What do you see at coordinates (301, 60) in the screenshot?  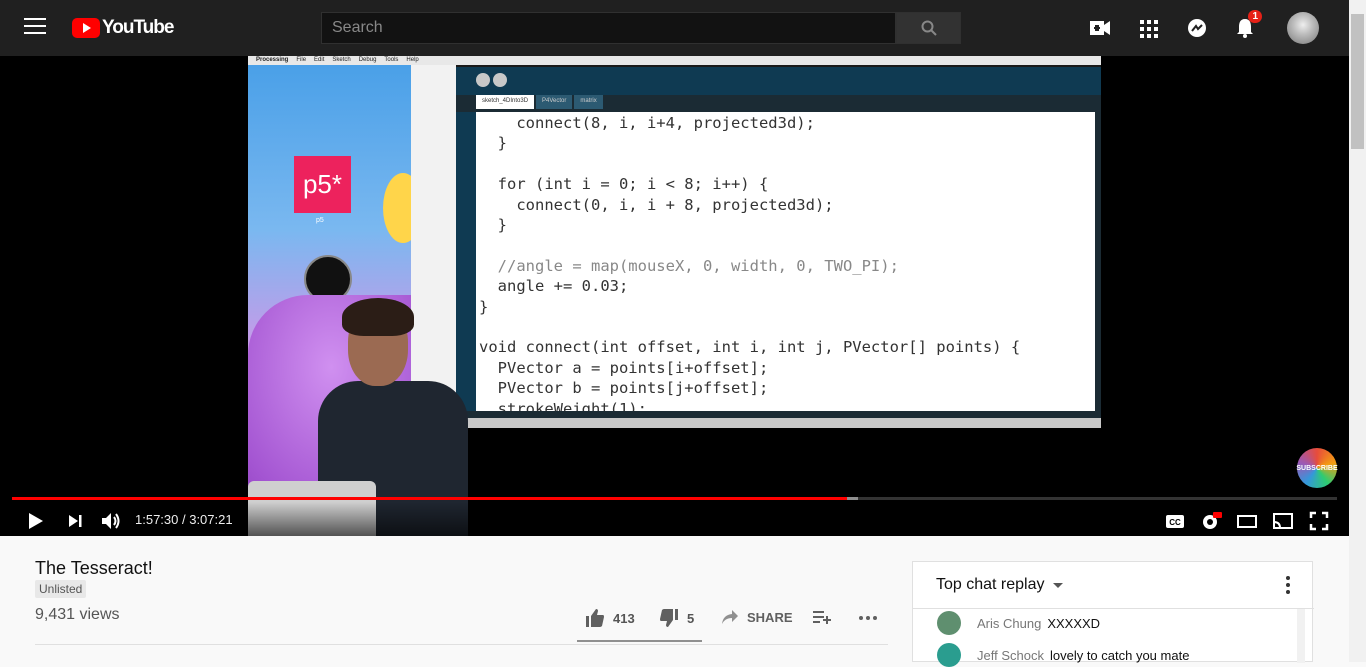 I see `menubar-item: File` at bounding box center [301, 60].